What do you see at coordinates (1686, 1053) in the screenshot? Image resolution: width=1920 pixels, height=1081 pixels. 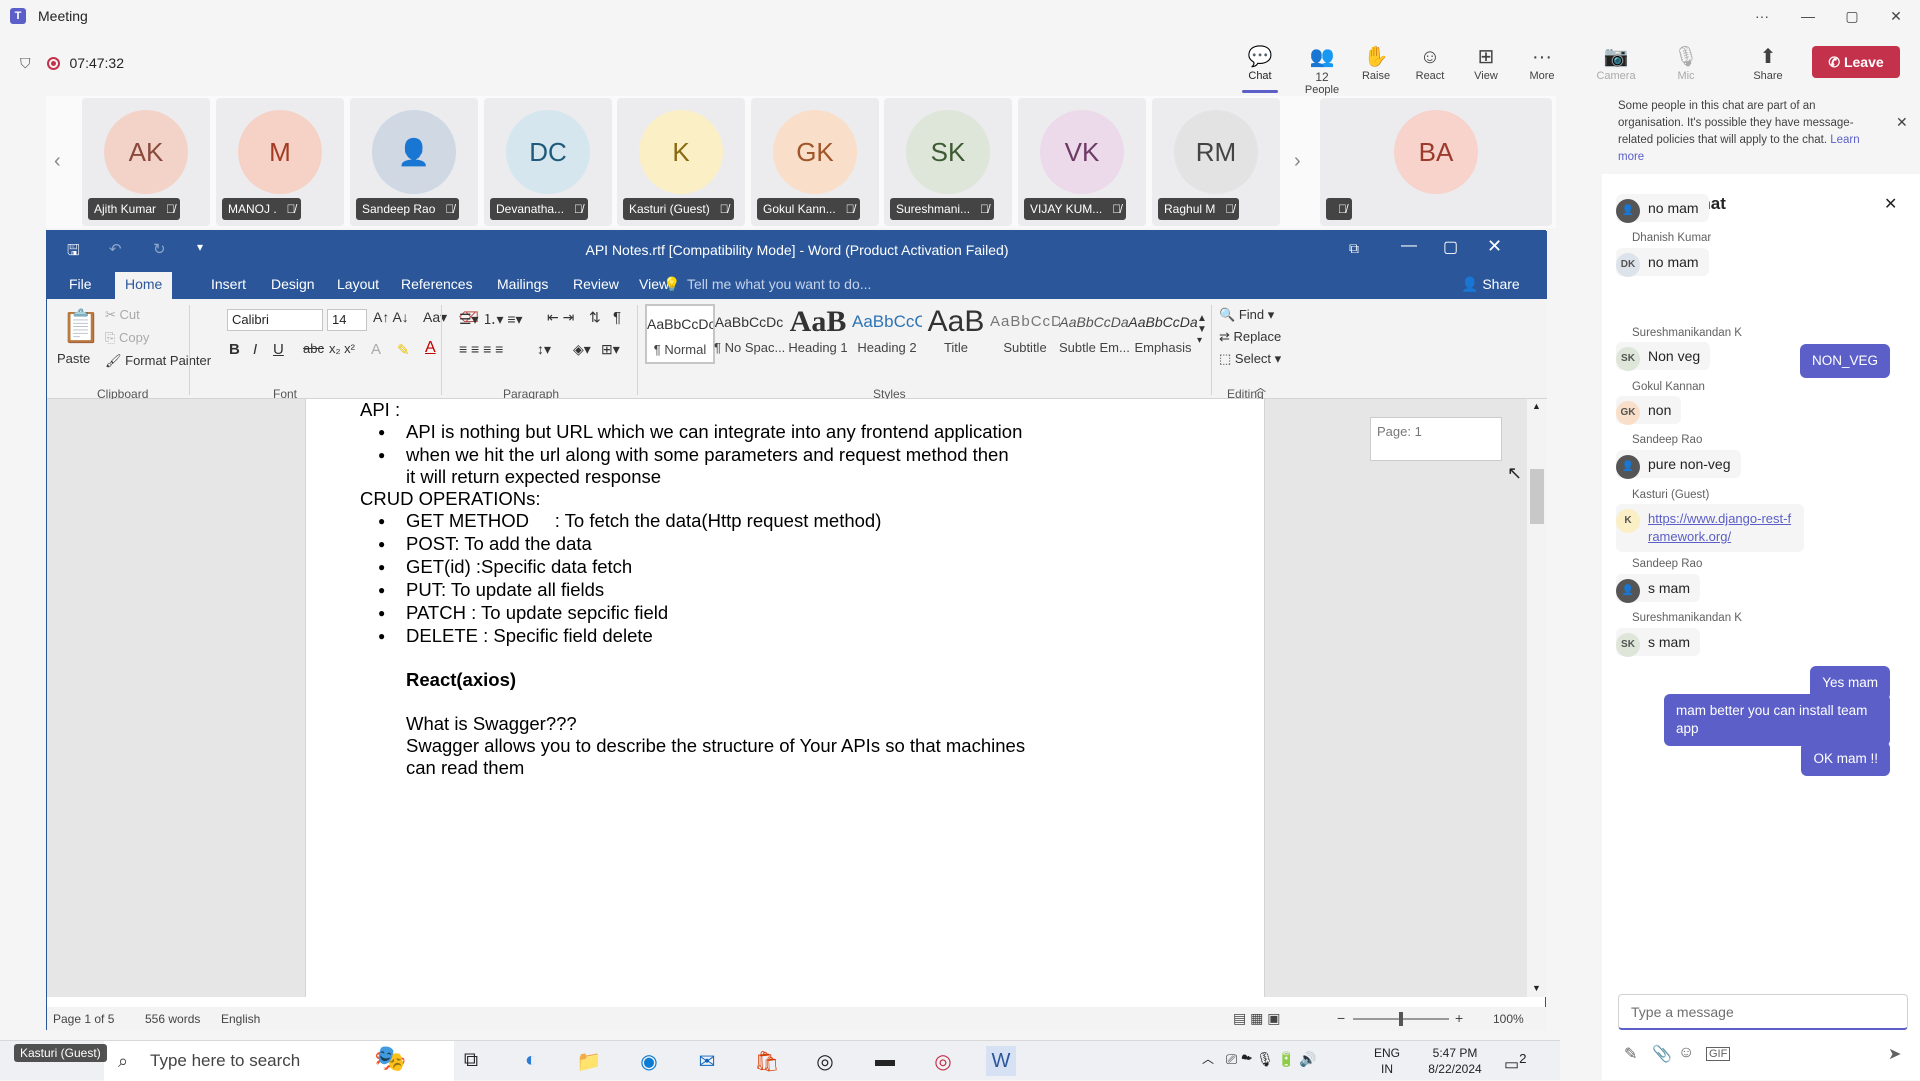 I see `emoji-icon: ☺` at bounding box center [1686, 1053].